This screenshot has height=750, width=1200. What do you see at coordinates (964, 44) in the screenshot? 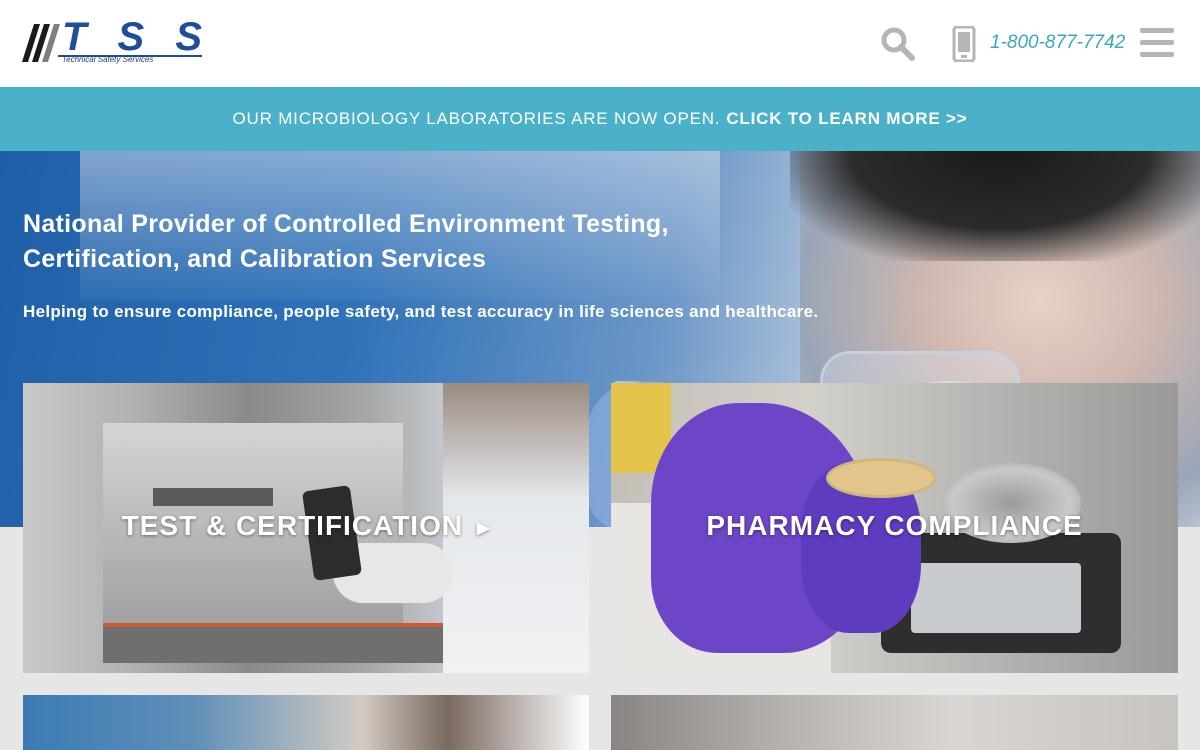
I see `phone-icon` at bounding box center [964, 44].